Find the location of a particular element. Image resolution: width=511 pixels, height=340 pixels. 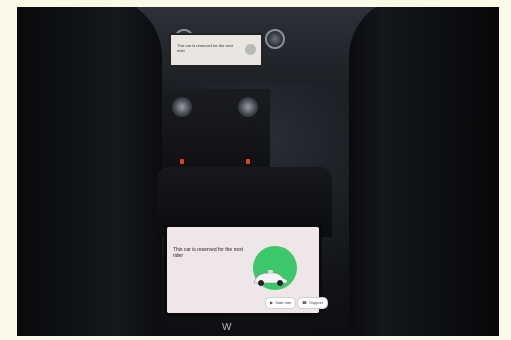

play-icon: ▶ is located at coordinates (272, 302).